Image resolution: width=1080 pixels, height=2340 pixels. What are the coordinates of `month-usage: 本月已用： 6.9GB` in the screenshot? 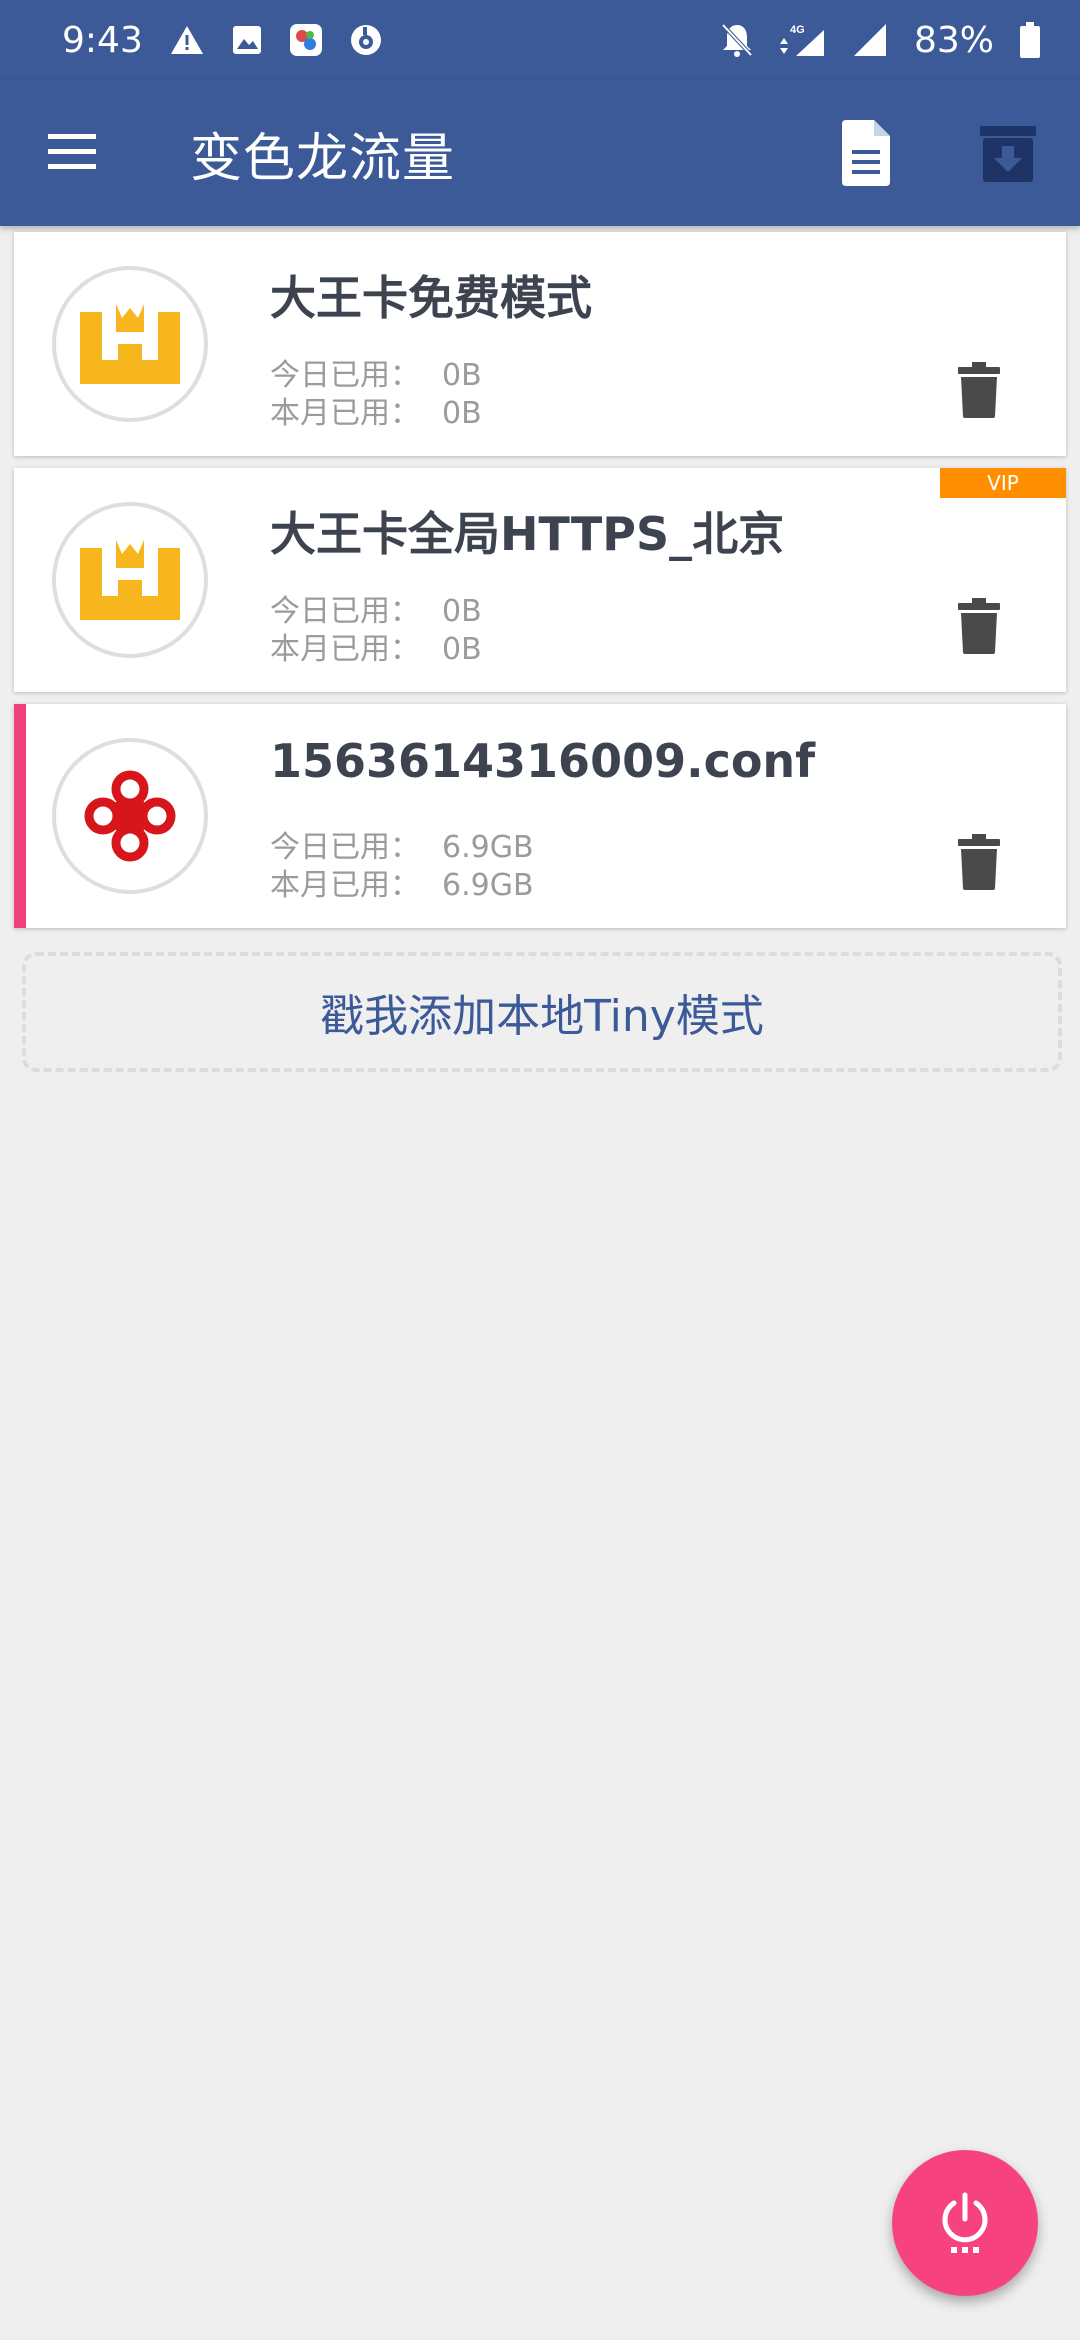 It's located at (402, 882).